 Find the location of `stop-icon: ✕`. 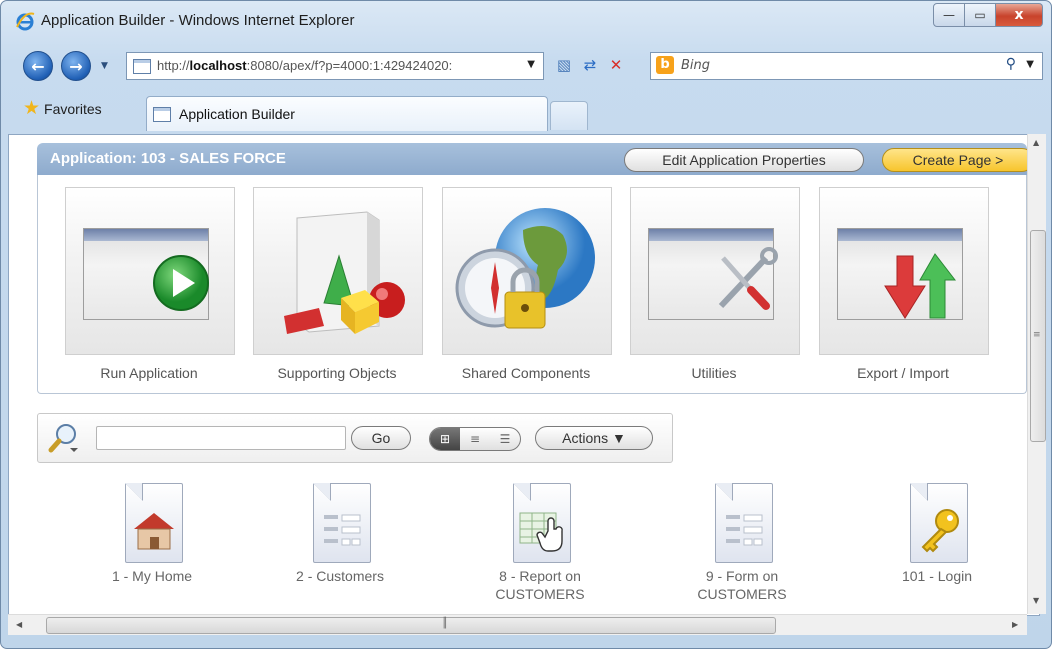

stop-icon: ✕ is located at coordinates (616, 65).